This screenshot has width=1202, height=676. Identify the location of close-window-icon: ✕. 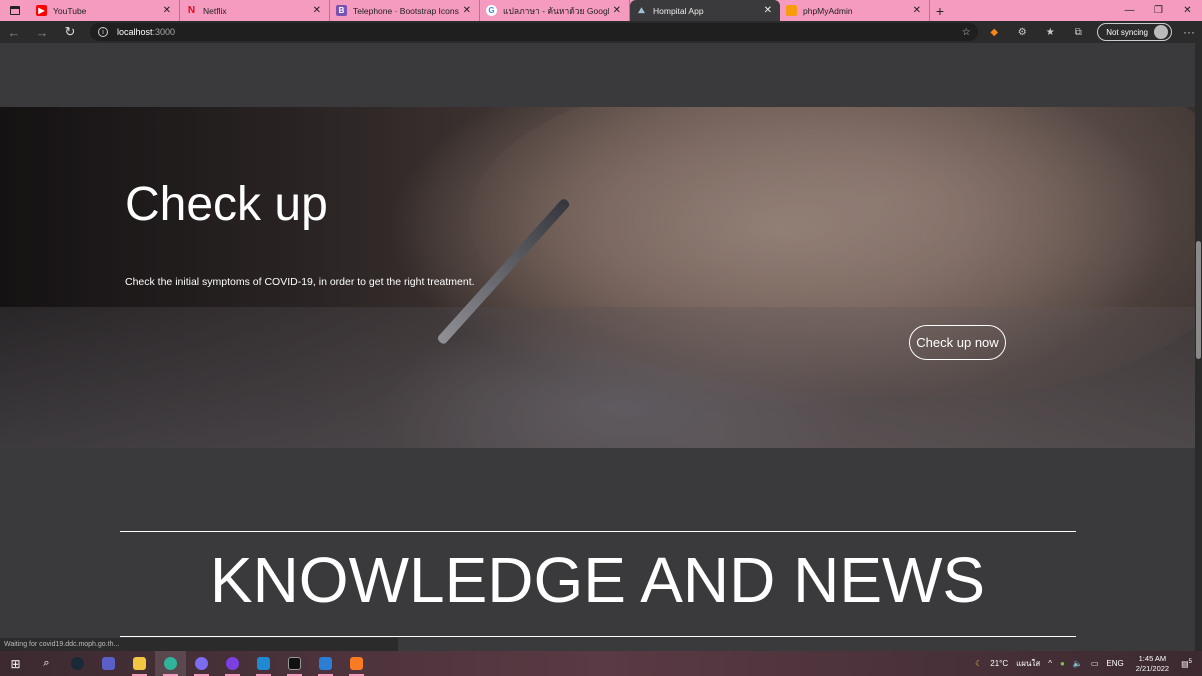
(1187, 10).